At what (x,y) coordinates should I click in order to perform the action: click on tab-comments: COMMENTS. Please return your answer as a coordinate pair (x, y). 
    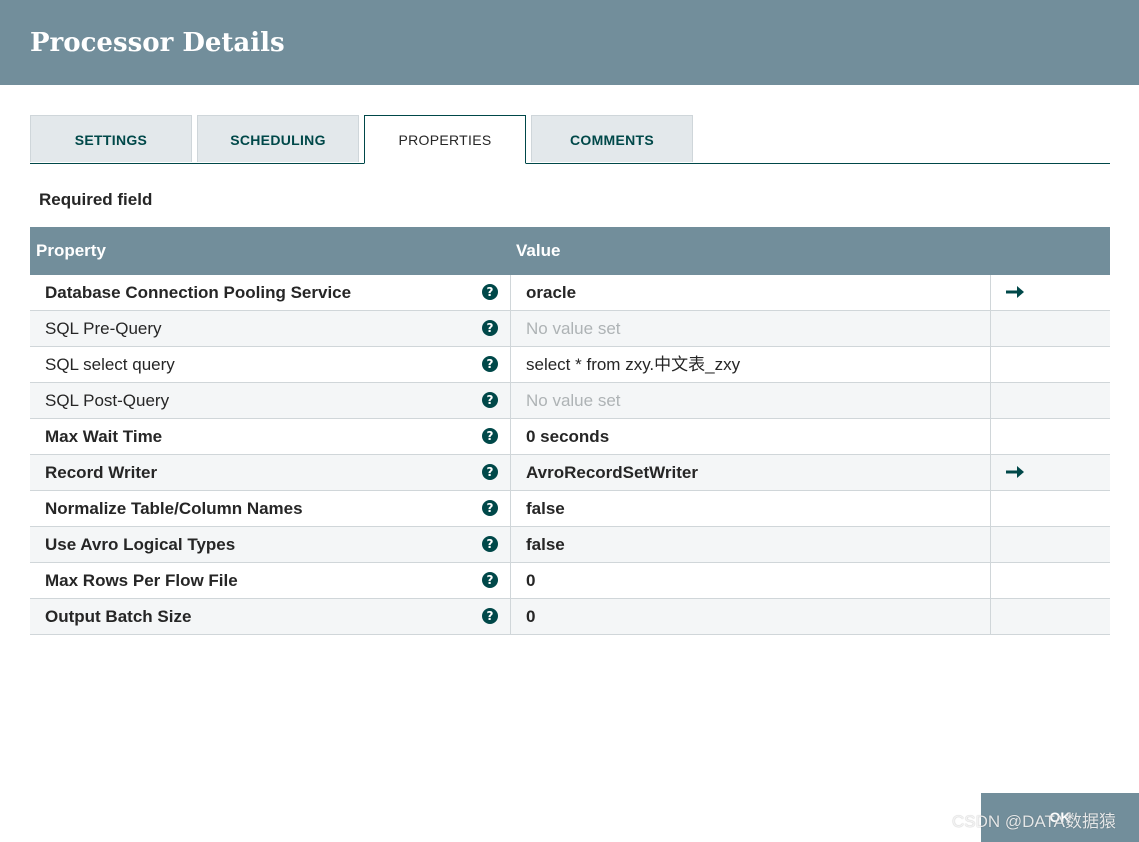
    Looking at the image, I should click on (612, 138).